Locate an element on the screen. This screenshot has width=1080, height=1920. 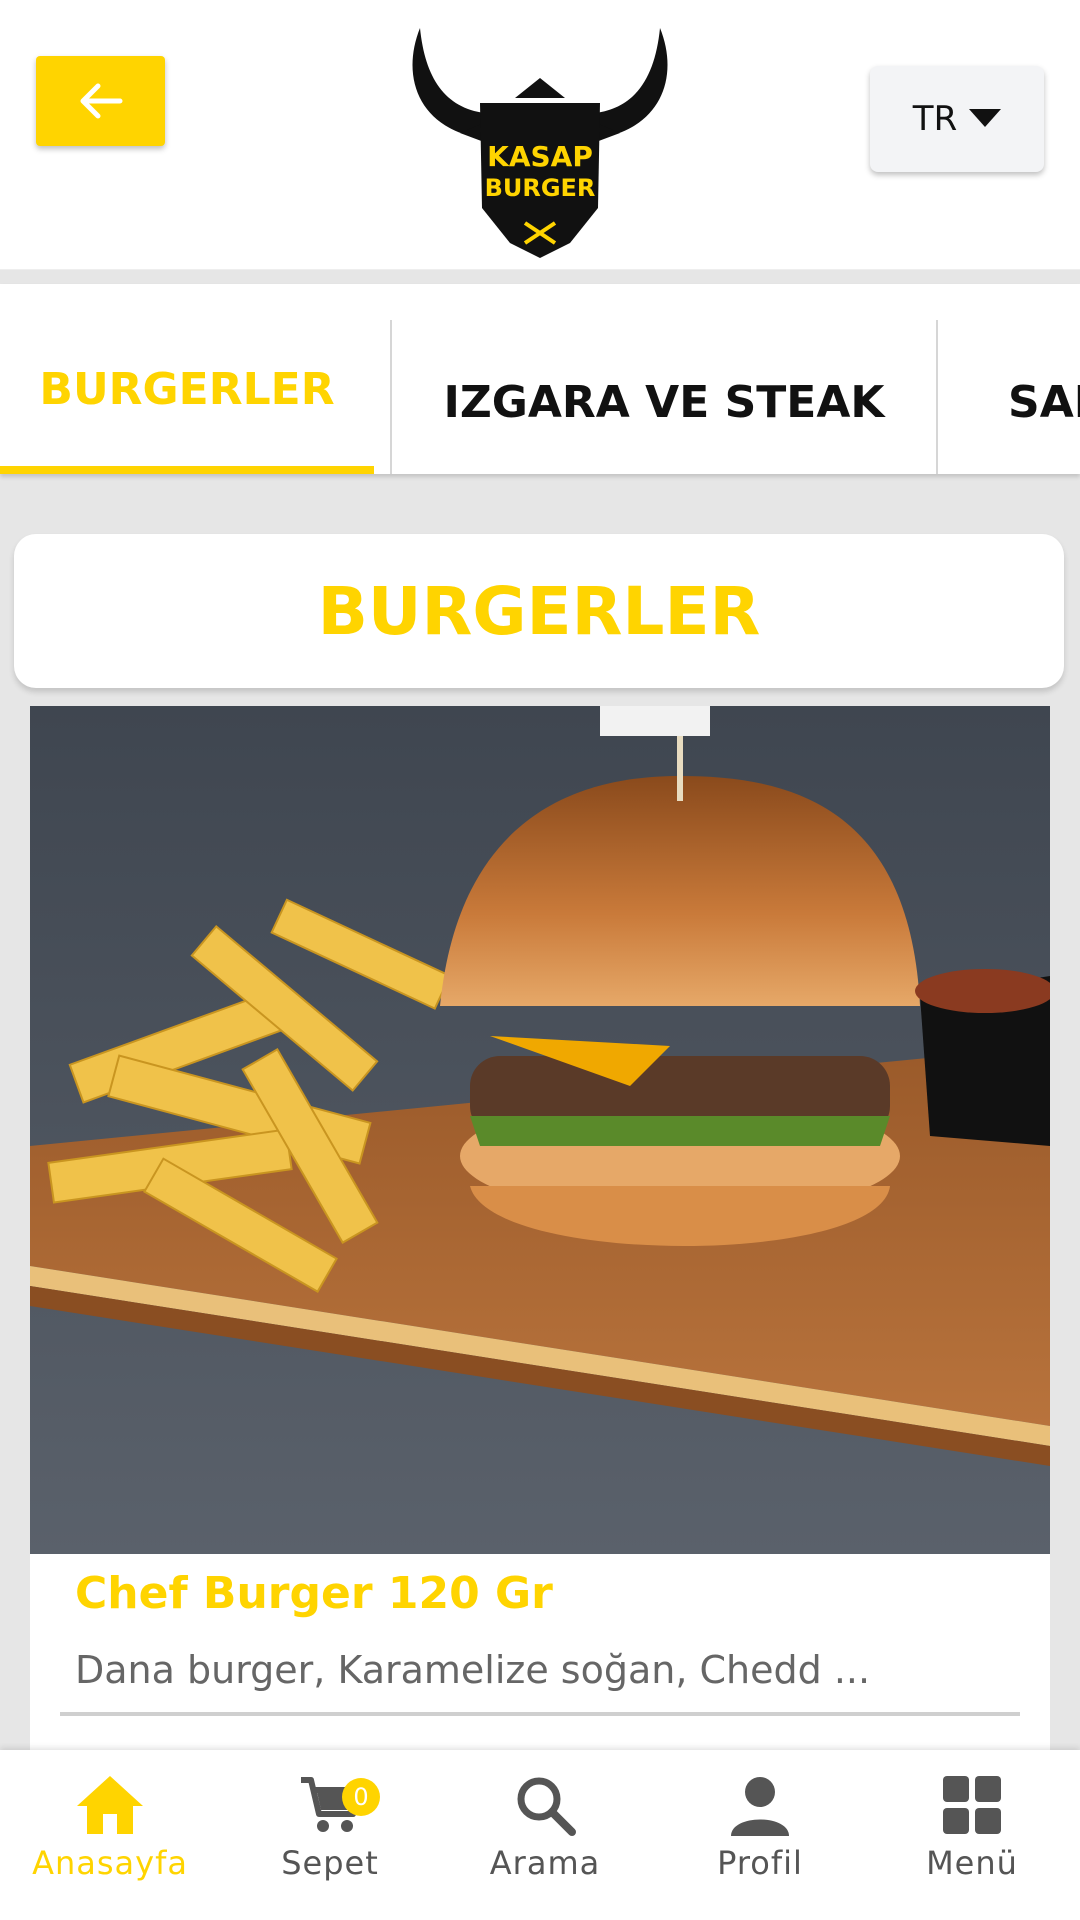
arrow-left-icon is located at coordinates (101, 101).